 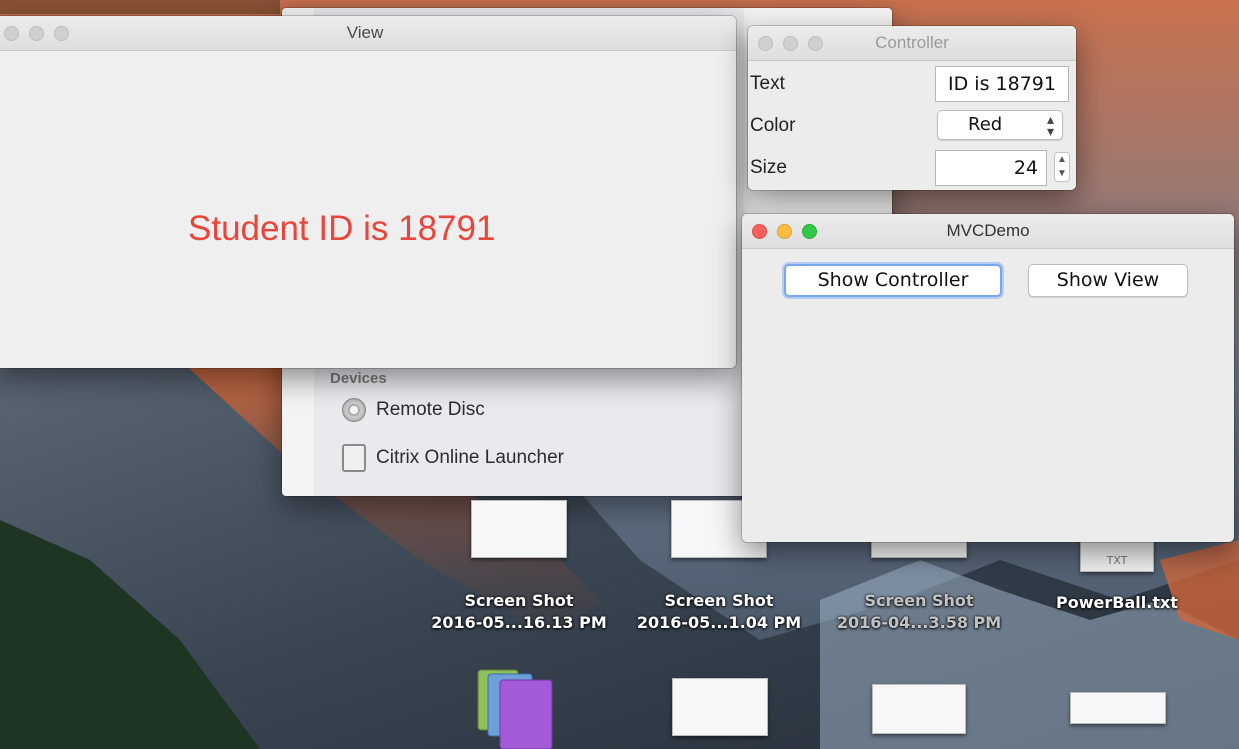 I want to click on icon-name-line2: 2016-04...3.58 PM, so click(x=919, y=622).